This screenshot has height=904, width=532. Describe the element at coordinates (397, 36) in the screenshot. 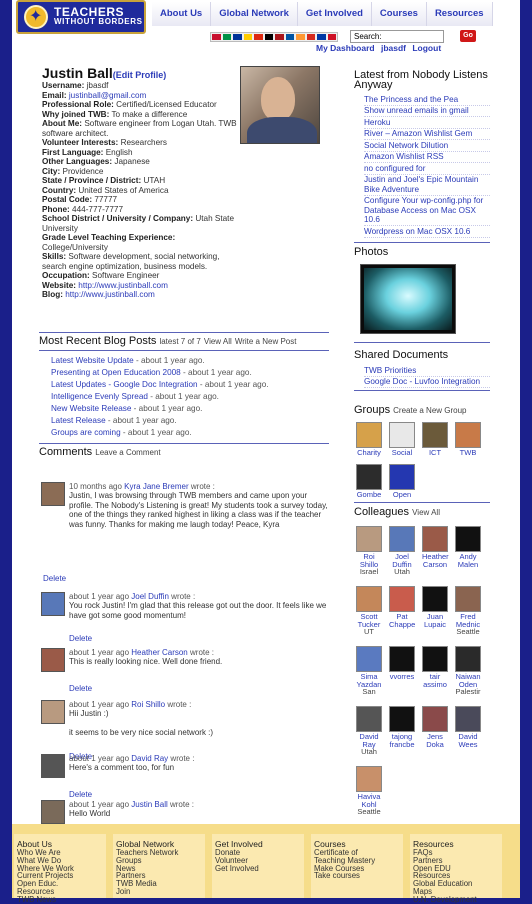

I see `search-input` at that location.